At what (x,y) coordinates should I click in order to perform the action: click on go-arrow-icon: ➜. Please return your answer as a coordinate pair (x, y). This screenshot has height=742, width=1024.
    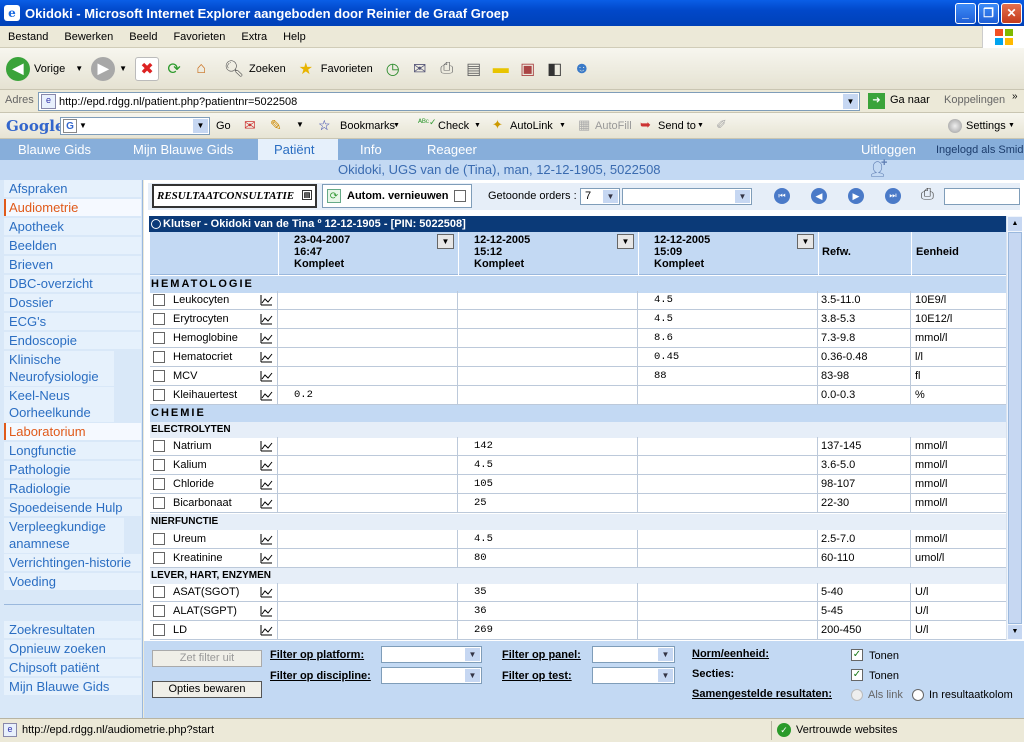
    Looking at the image, I should click on (876, 101).